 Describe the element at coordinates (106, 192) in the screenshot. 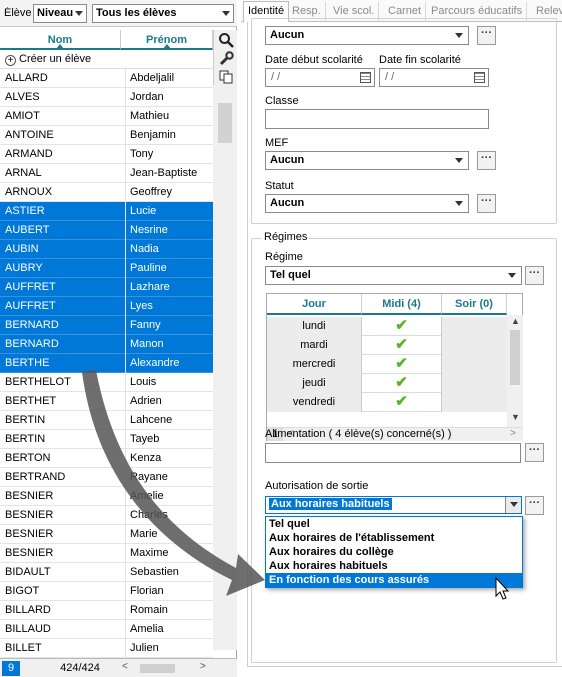

I see `table-row: ARNOUX Geoffrey` at that location.